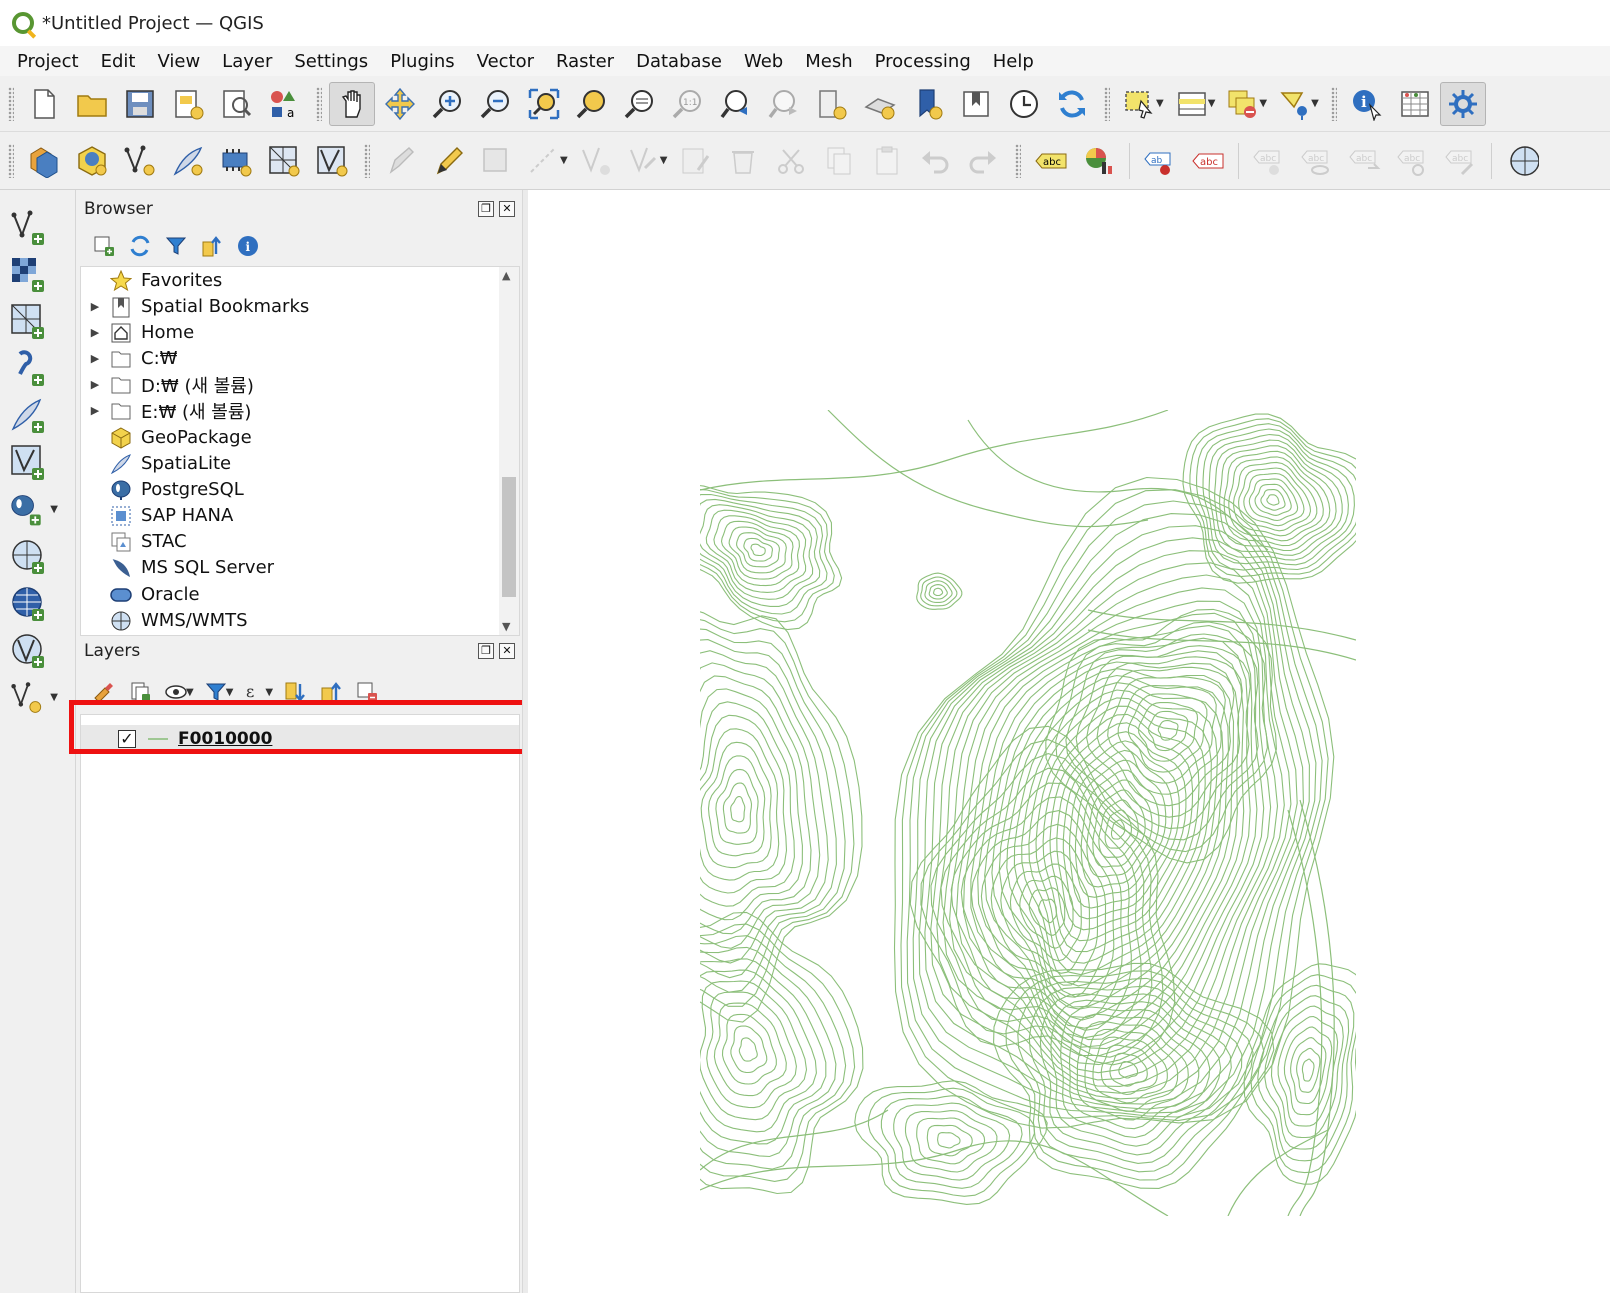 The width and height of the screenshot is (1610, 1293). I want to click on layout-manager-icon, so click(236, 104).